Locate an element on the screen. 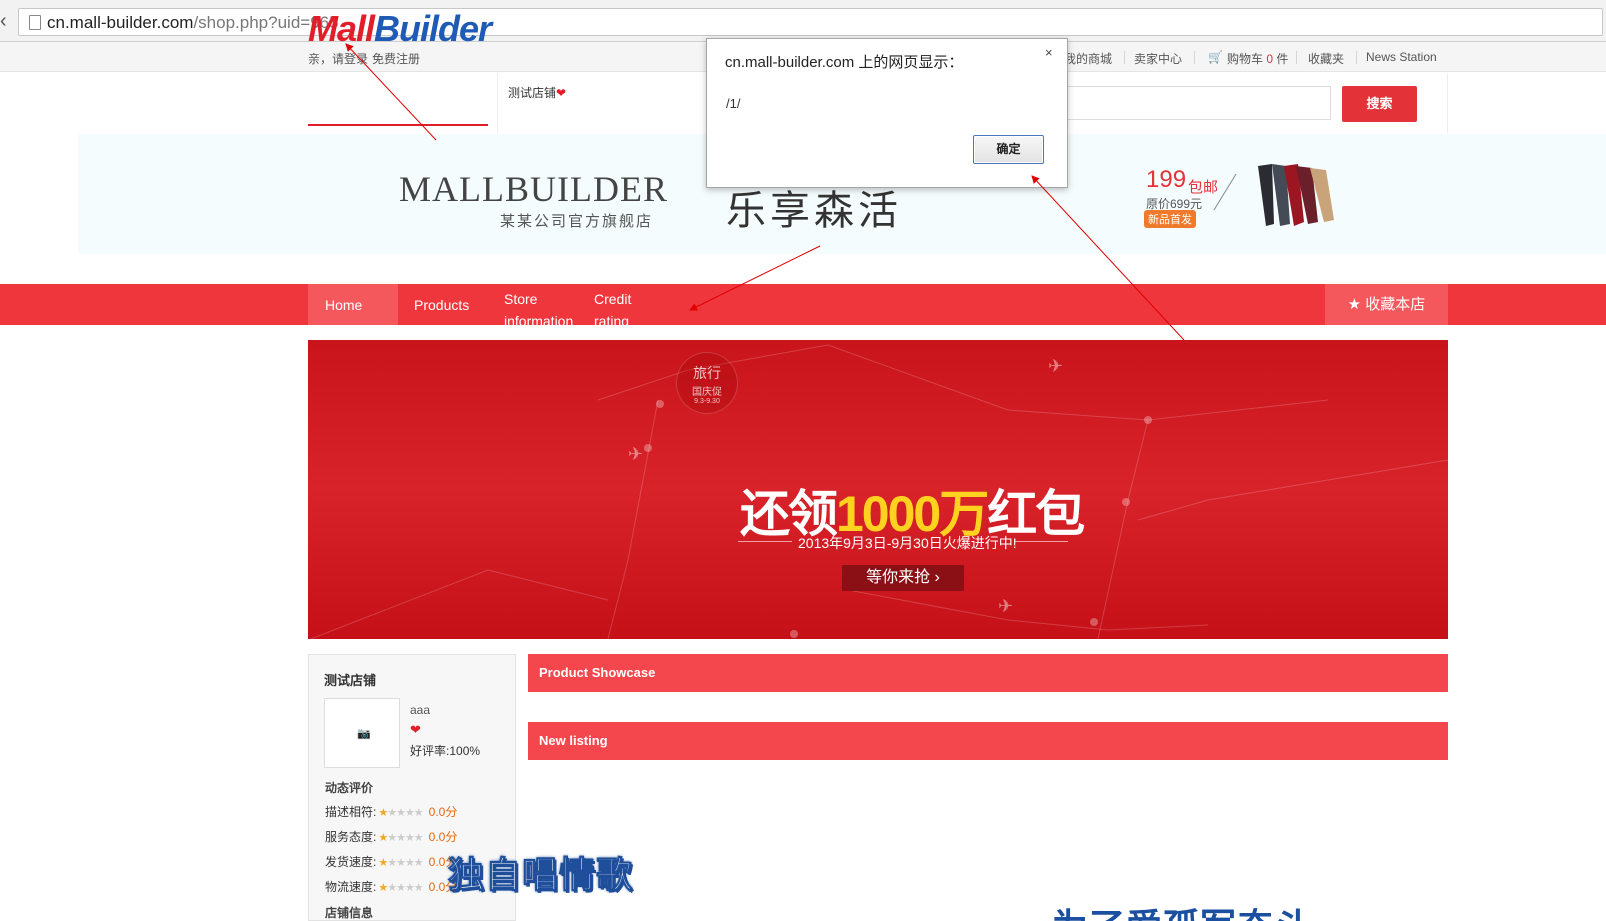 The width and height of the screenshot is (1606, 921). video-caption-2: 为了爱孤军奋斗 is located at coordinates (1181, 909).